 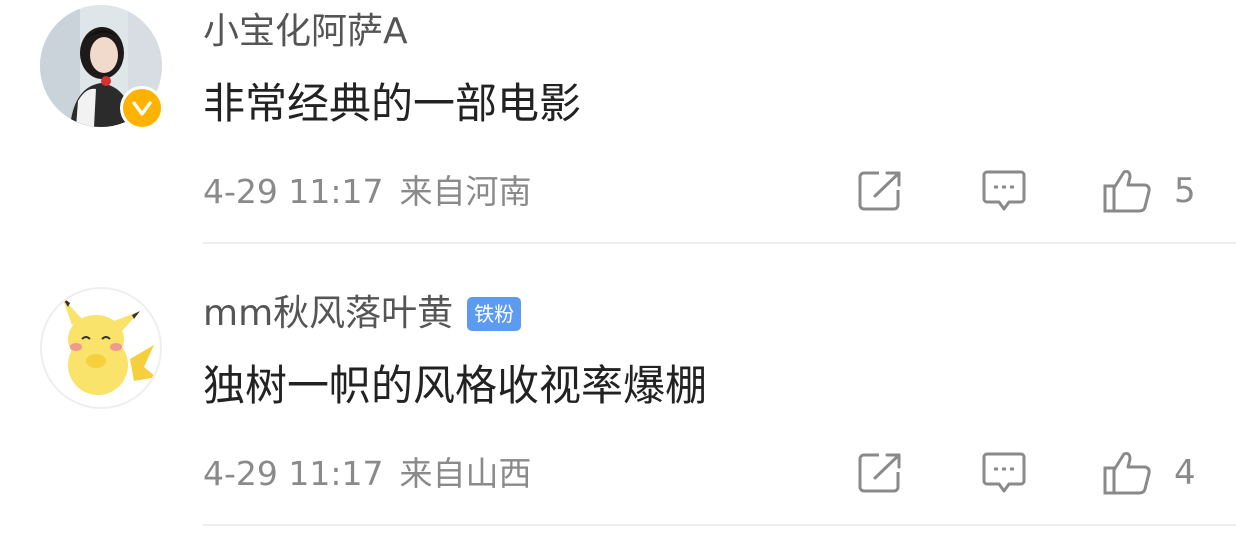 I want to click on verified-icon, so click(x=142, y=108).